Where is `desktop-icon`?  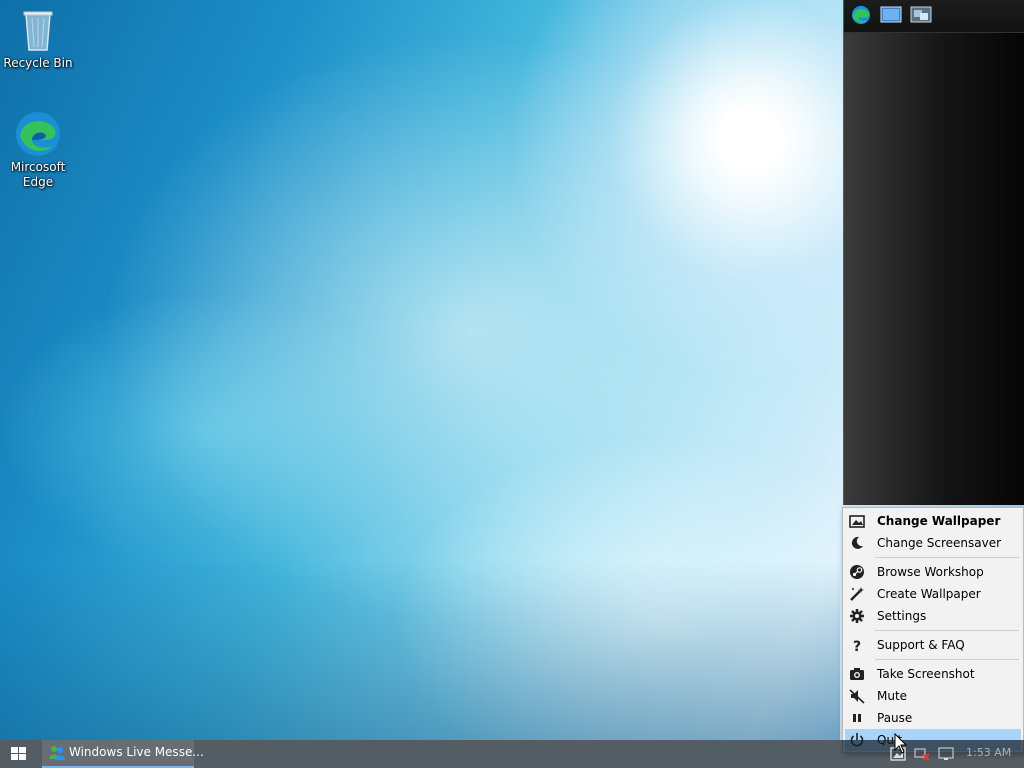
desktop-icon is located at coordinates (891, 15).